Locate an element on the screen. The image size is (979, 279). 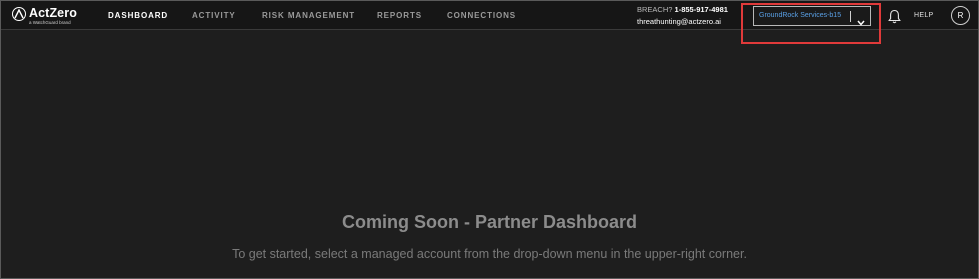
nav-activity: ACTIVITY is located at coordinates (214, 15).